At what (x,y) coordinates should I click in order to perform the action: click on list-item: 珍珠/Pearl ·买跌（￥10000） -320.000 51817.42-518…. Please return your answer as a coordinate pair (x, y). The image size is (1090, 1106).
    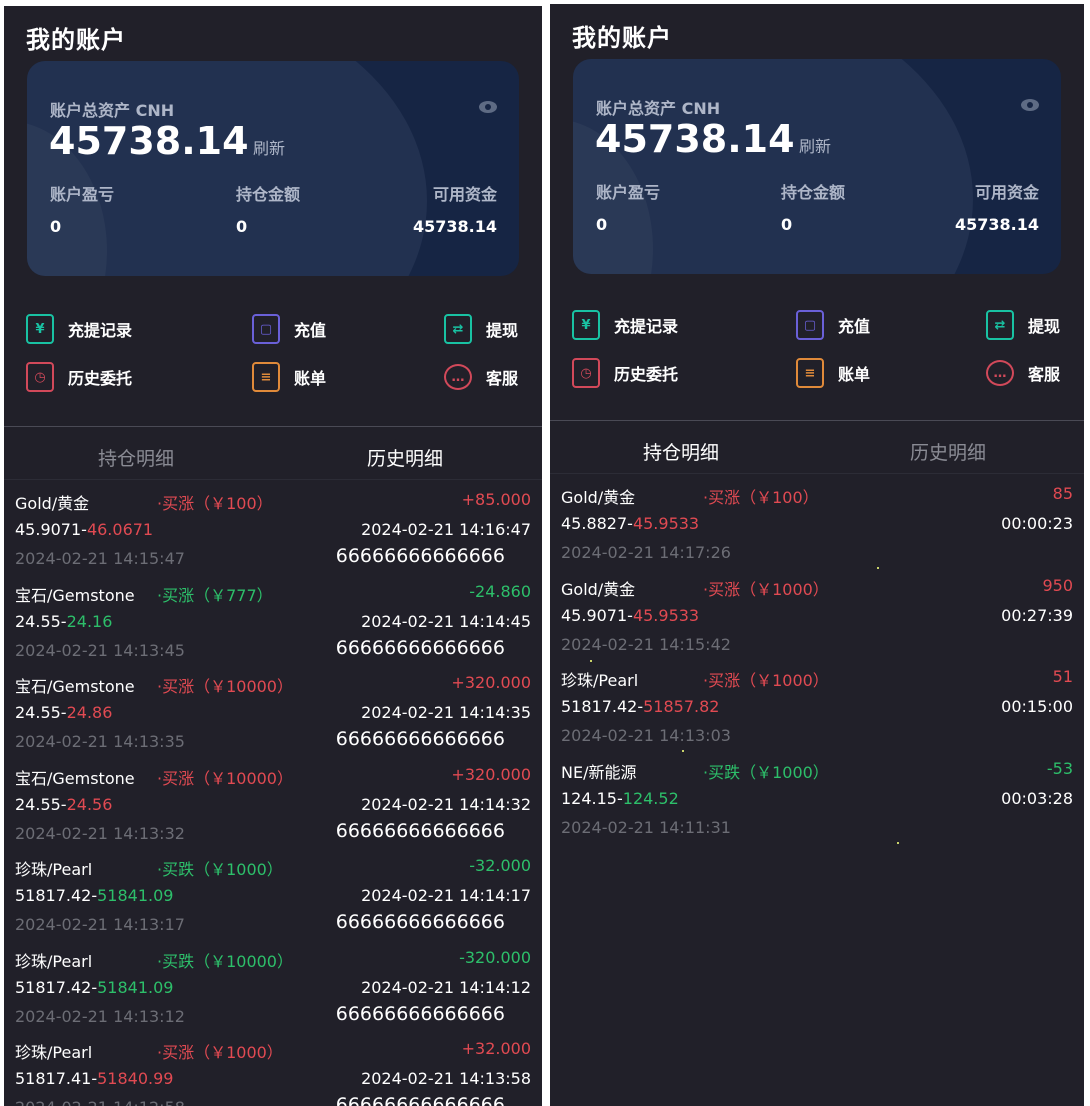
    Looking at the image, I should click on (273, 986).